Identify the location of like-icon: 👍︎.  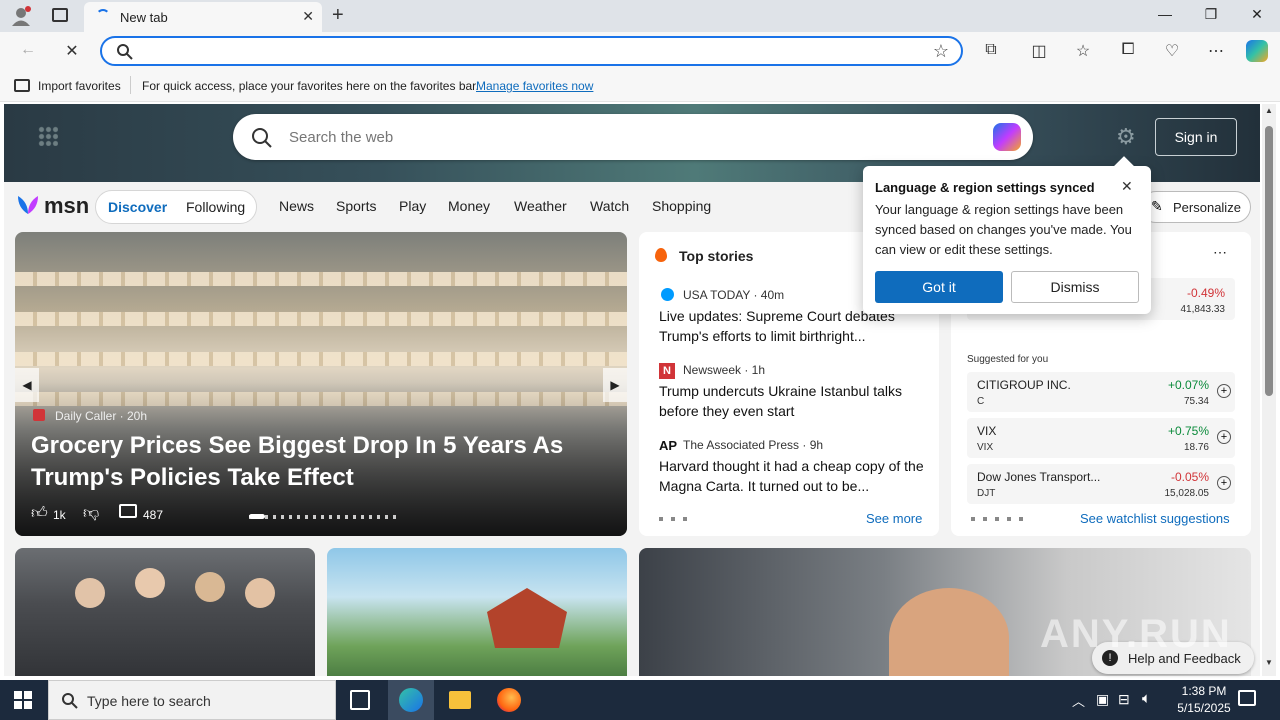
(39, 513).